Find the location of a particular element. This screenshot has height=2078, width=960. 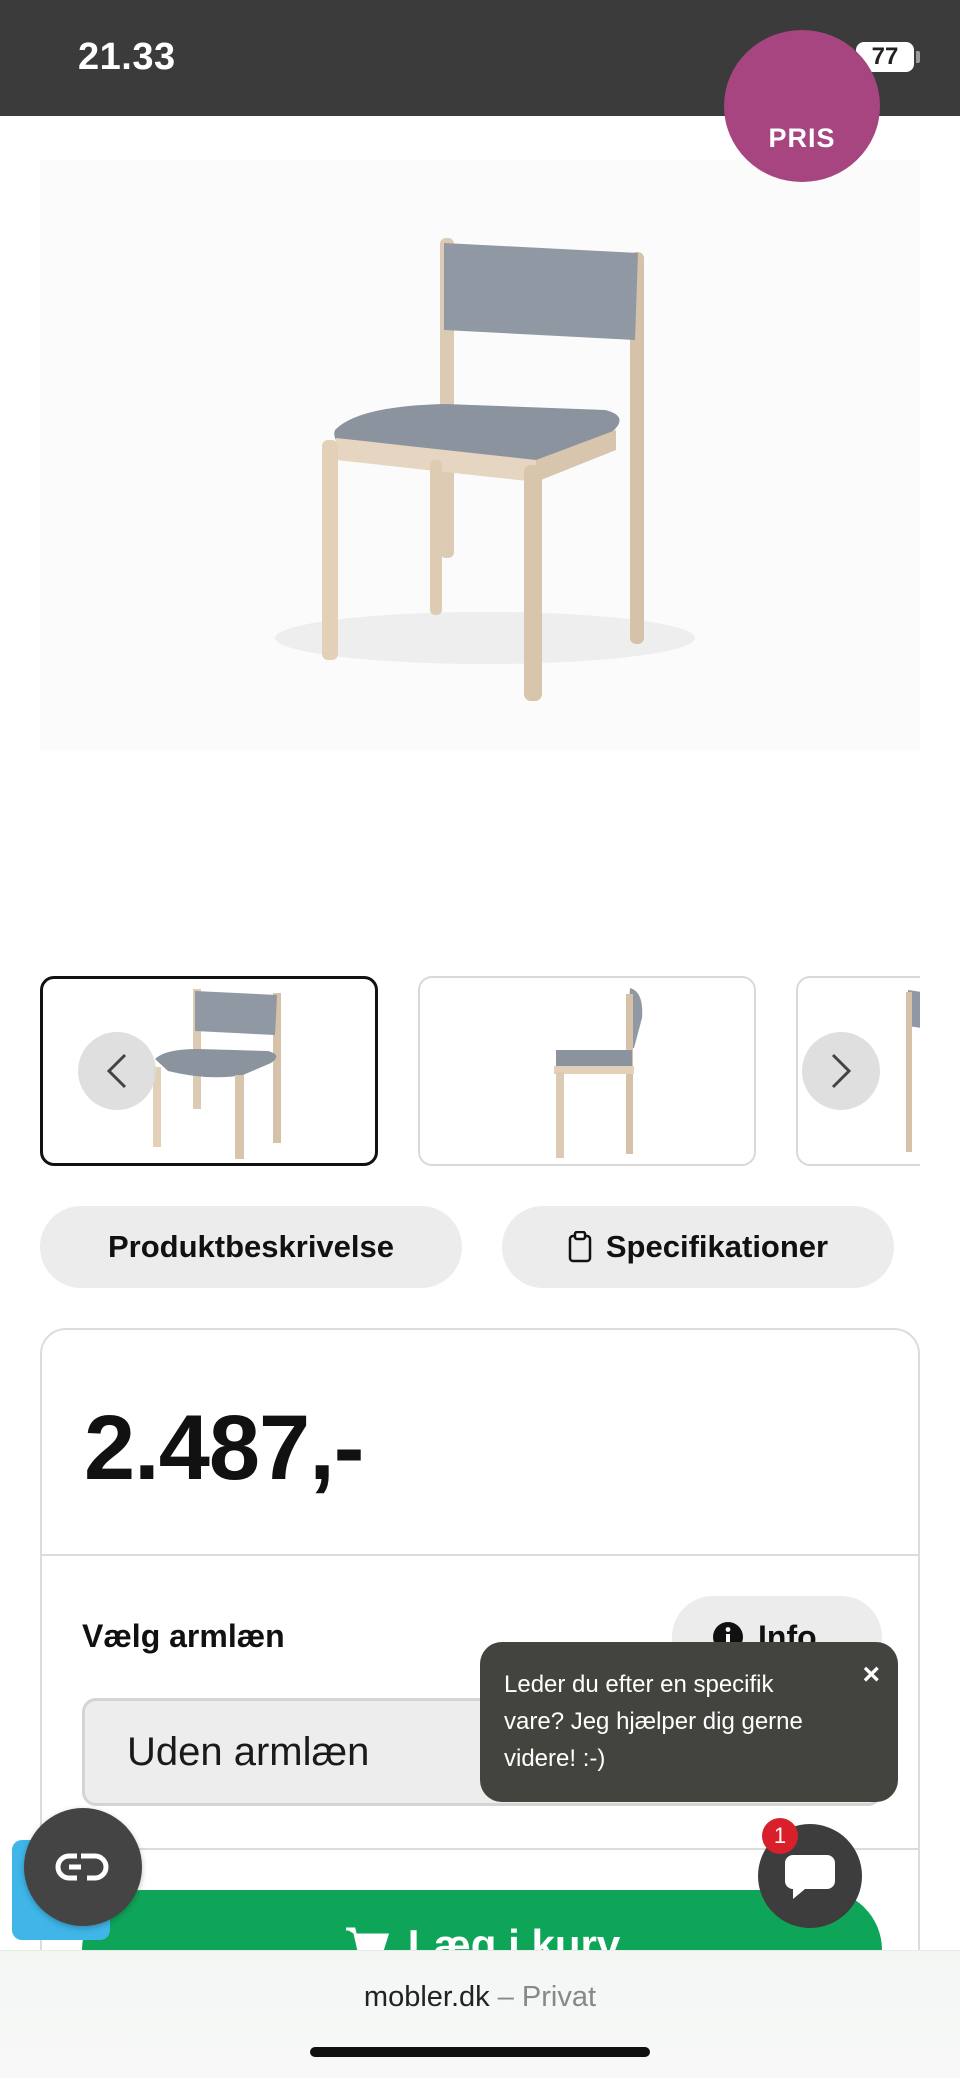

thumbnail-side is located at coordinates (587, 1071).